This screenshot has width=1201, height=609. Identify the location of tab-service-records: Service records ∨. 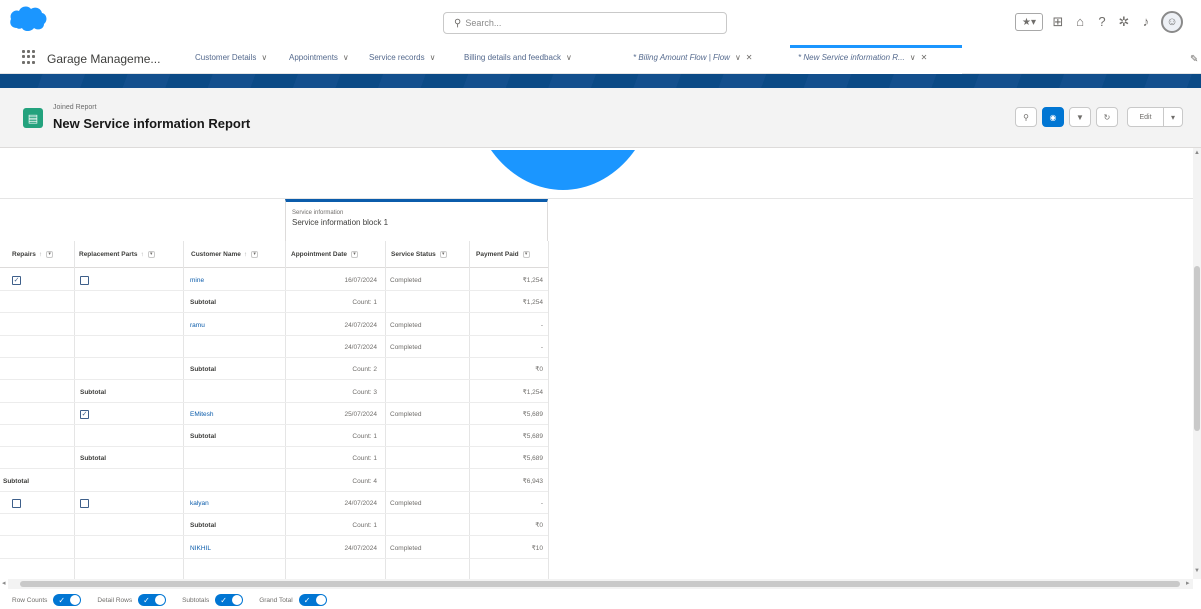
(402, 57).